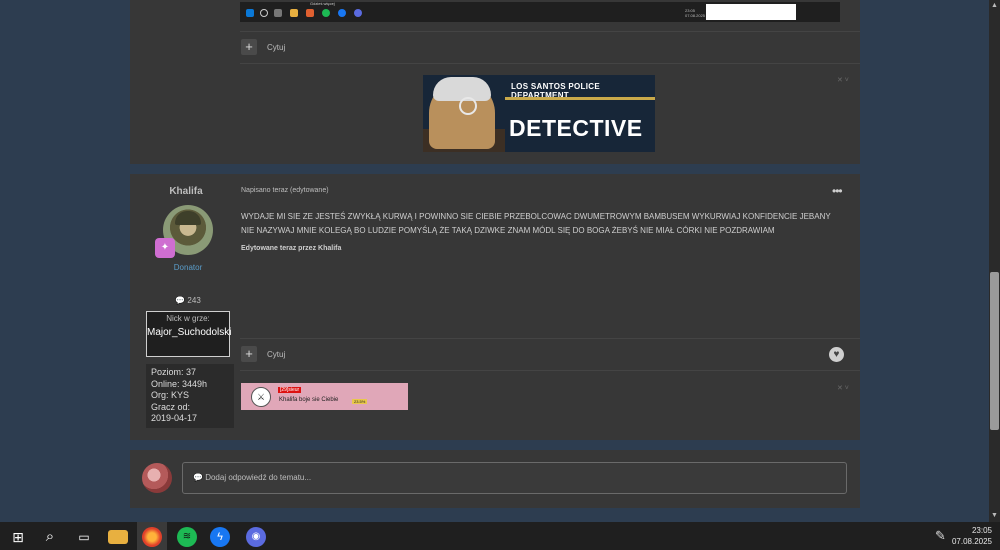 Image resolution: width=1000 pixels, height=550 pixels. Describe the element at coordinates (291, 248) in the screenshot. I see `edit-note: Edytowane teraz przez Khalifa` at that location.